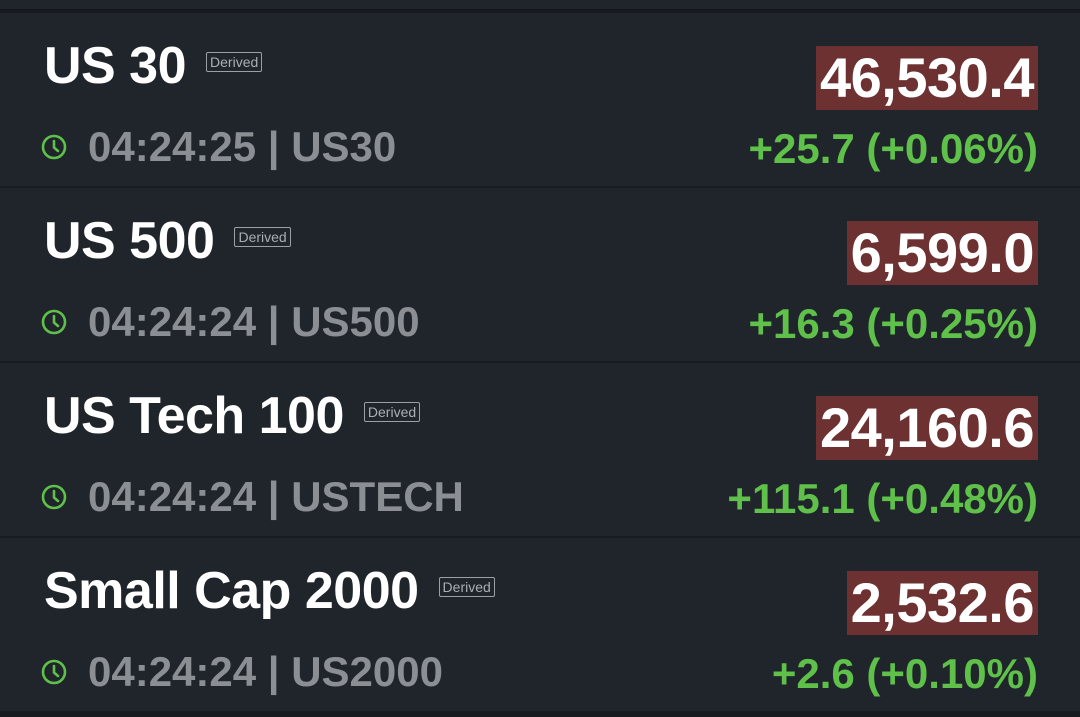  What do you see at coordinates (942, 253) in the screenshot?
I see `price-value: 6,599.0` at bounding box center [942, 253].